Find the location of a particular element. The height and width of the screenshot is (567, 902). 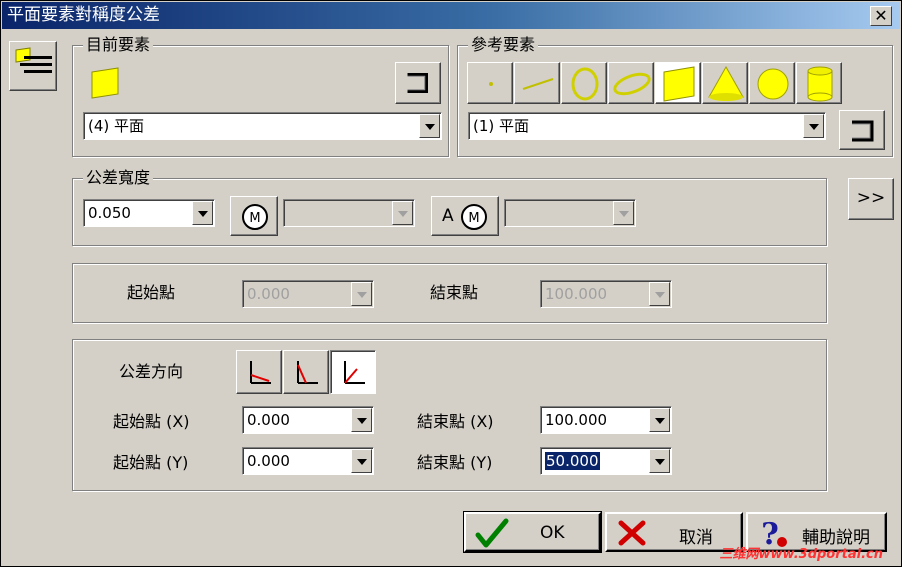

current-element-select: (4) 平面 is located at coordinates (262, 126).